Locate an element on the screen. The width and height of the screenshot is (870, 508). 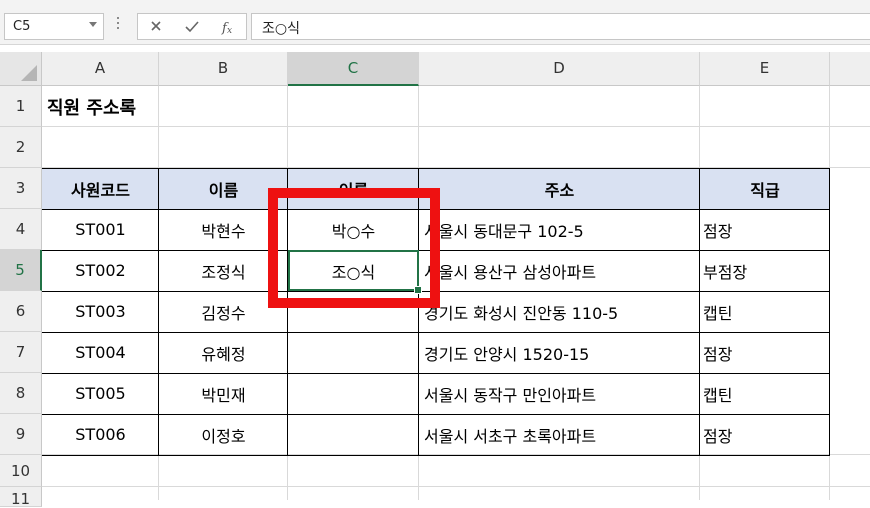
cell-header-masked-name: 이름 is located at coordinates (353, 188).